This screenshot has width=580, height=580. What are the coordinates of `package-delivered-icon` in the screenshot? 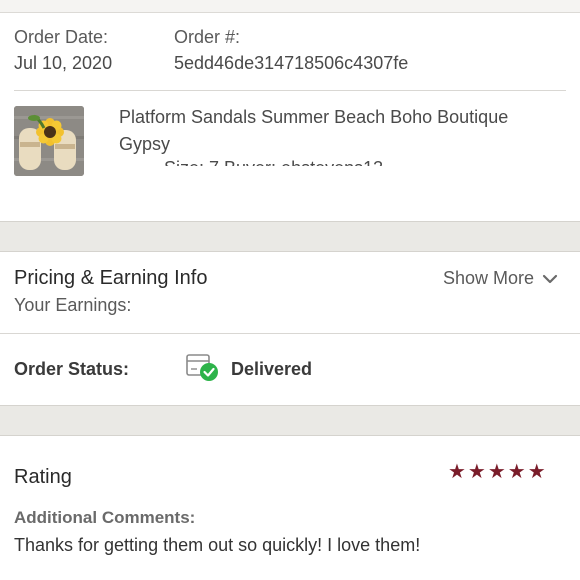 It's located at (203, 367).